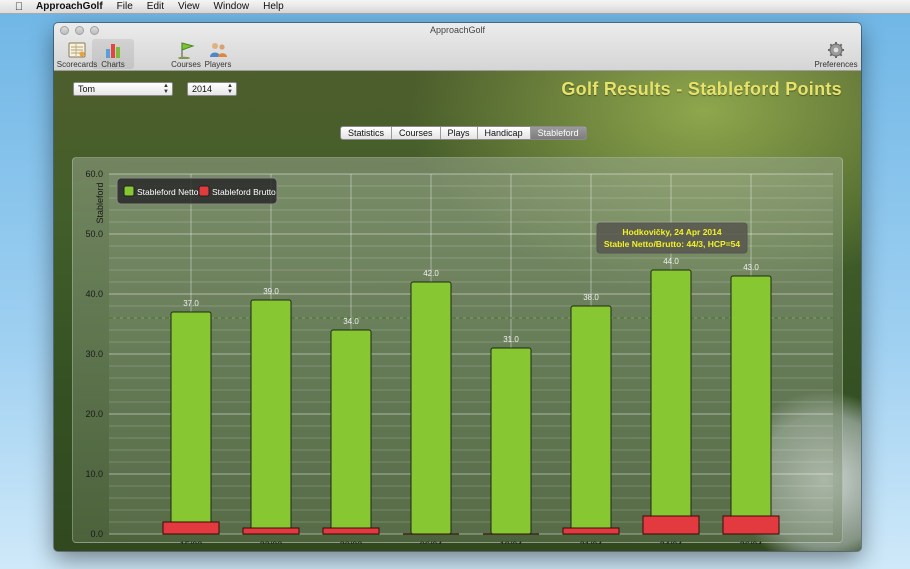  What do you see at coordinates (113, 51) in the screenshot?
I see `bar-chart-icon` at bounding box center [113, 51].